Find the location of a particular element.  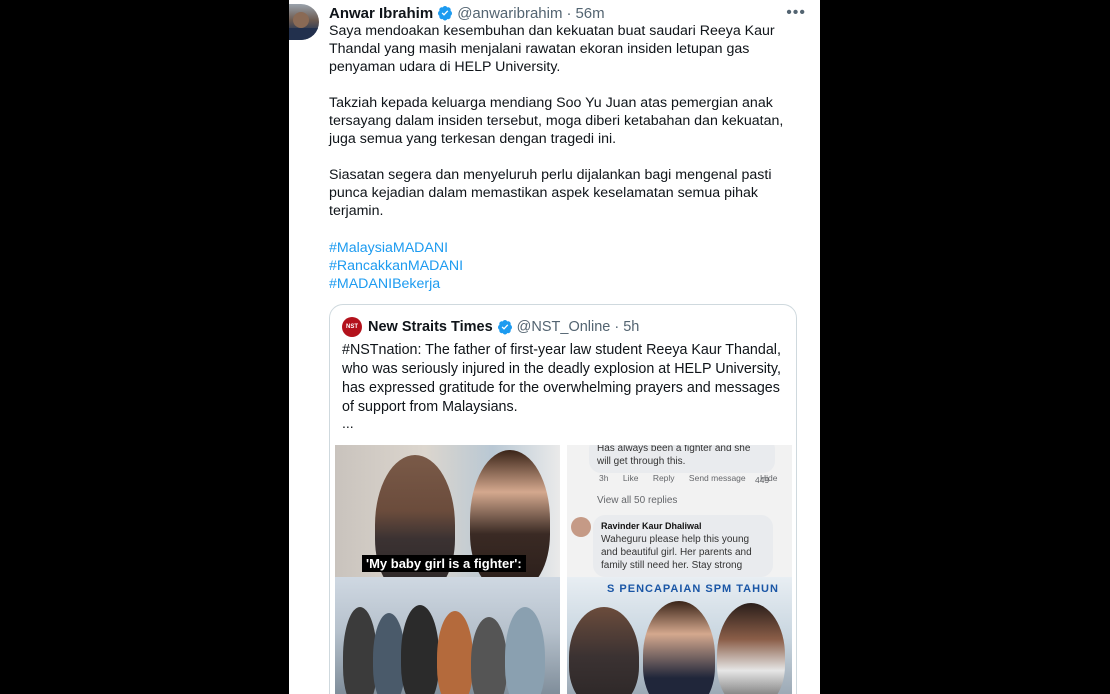

like-count: 449 is located at coordinates (762, 480).